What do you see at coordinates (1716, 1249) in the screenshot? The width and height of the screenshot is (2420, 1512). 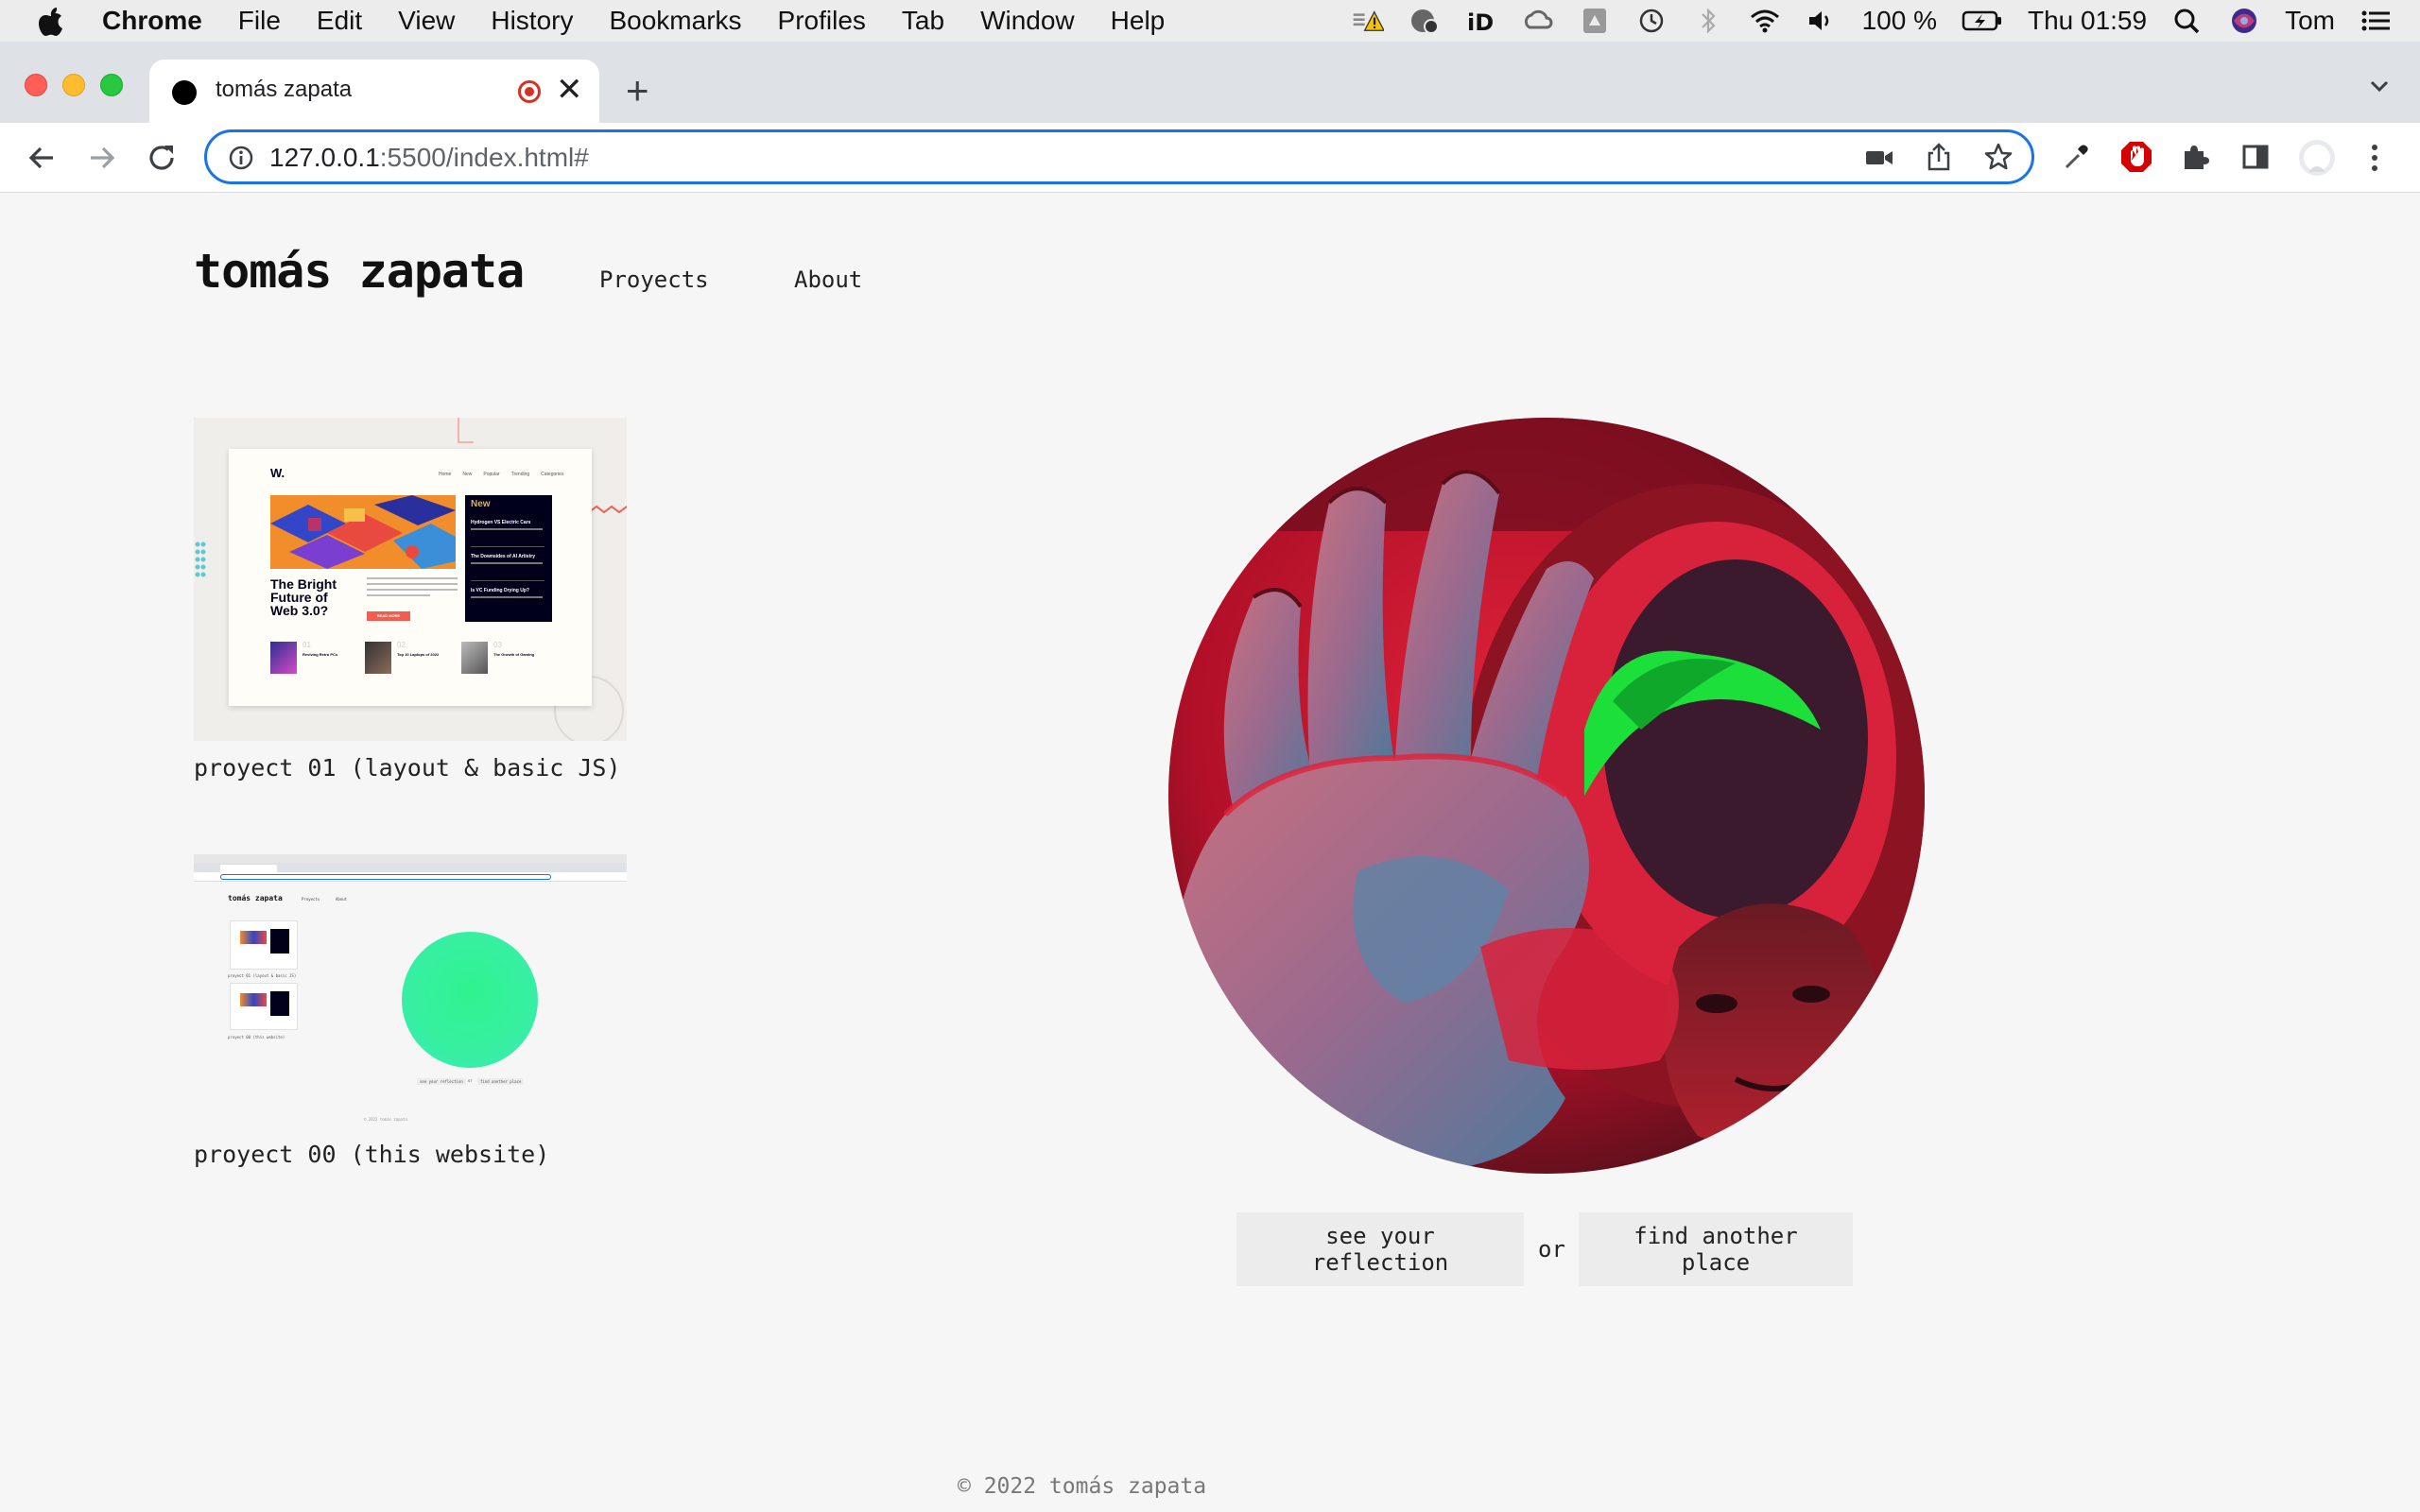 I see `find-another-place-button: find another place` at bounding box center [1716, 1249].